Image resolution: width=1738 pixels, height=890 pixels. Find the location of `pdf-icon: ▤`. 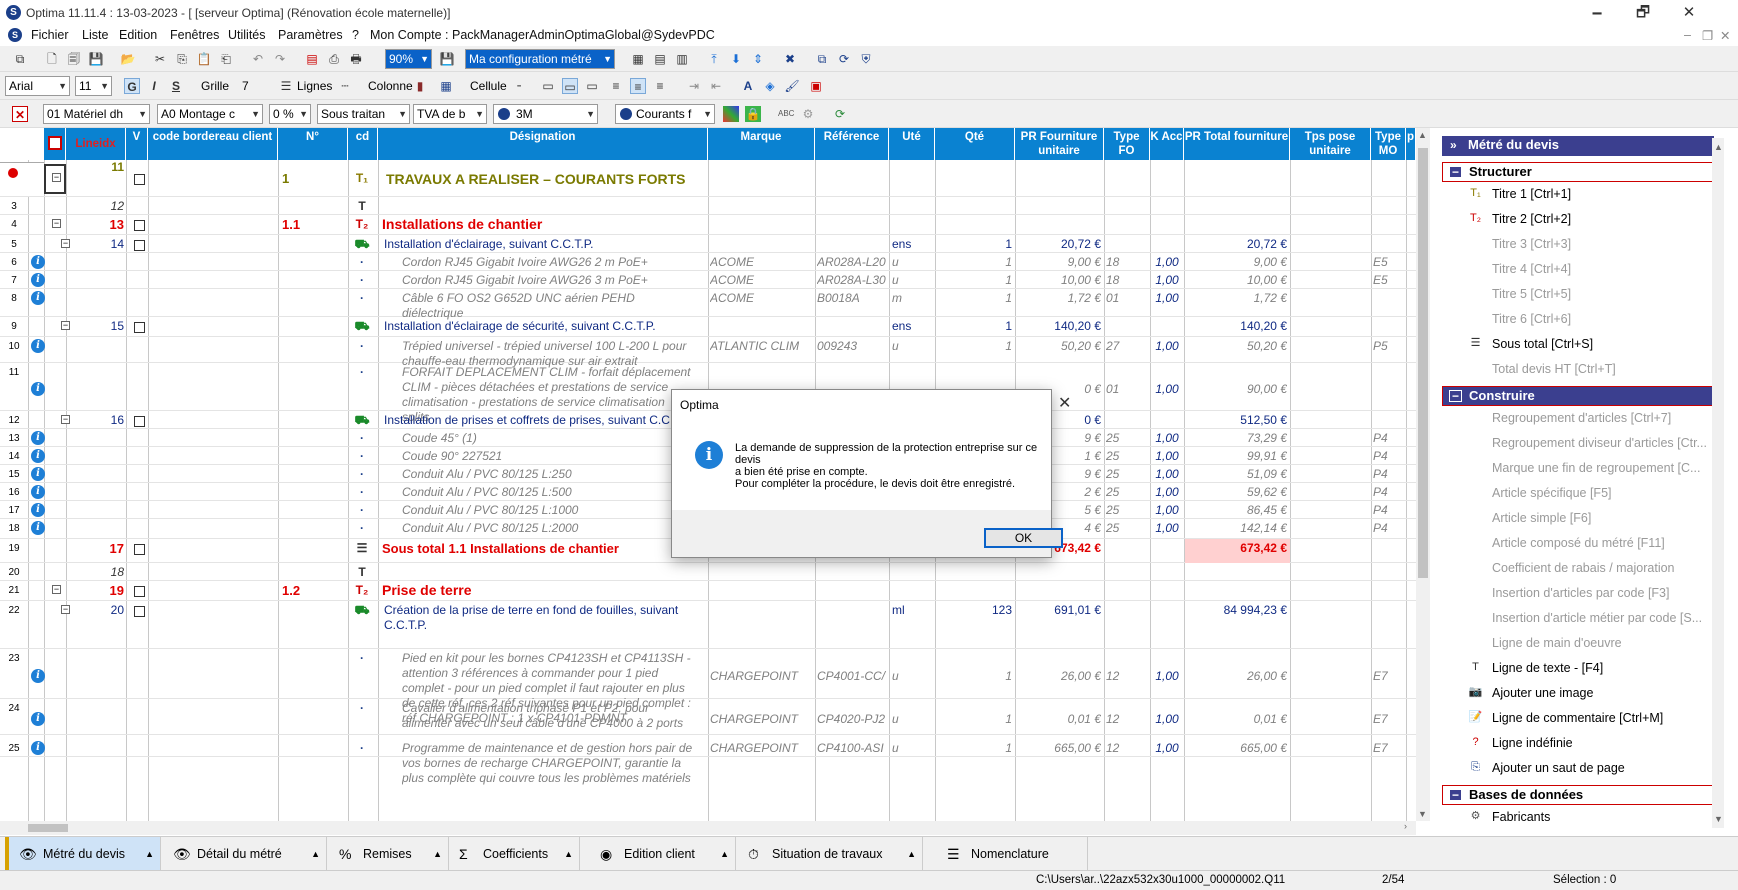

pdf-icon: ▤ is located at coordinates (312, 59).